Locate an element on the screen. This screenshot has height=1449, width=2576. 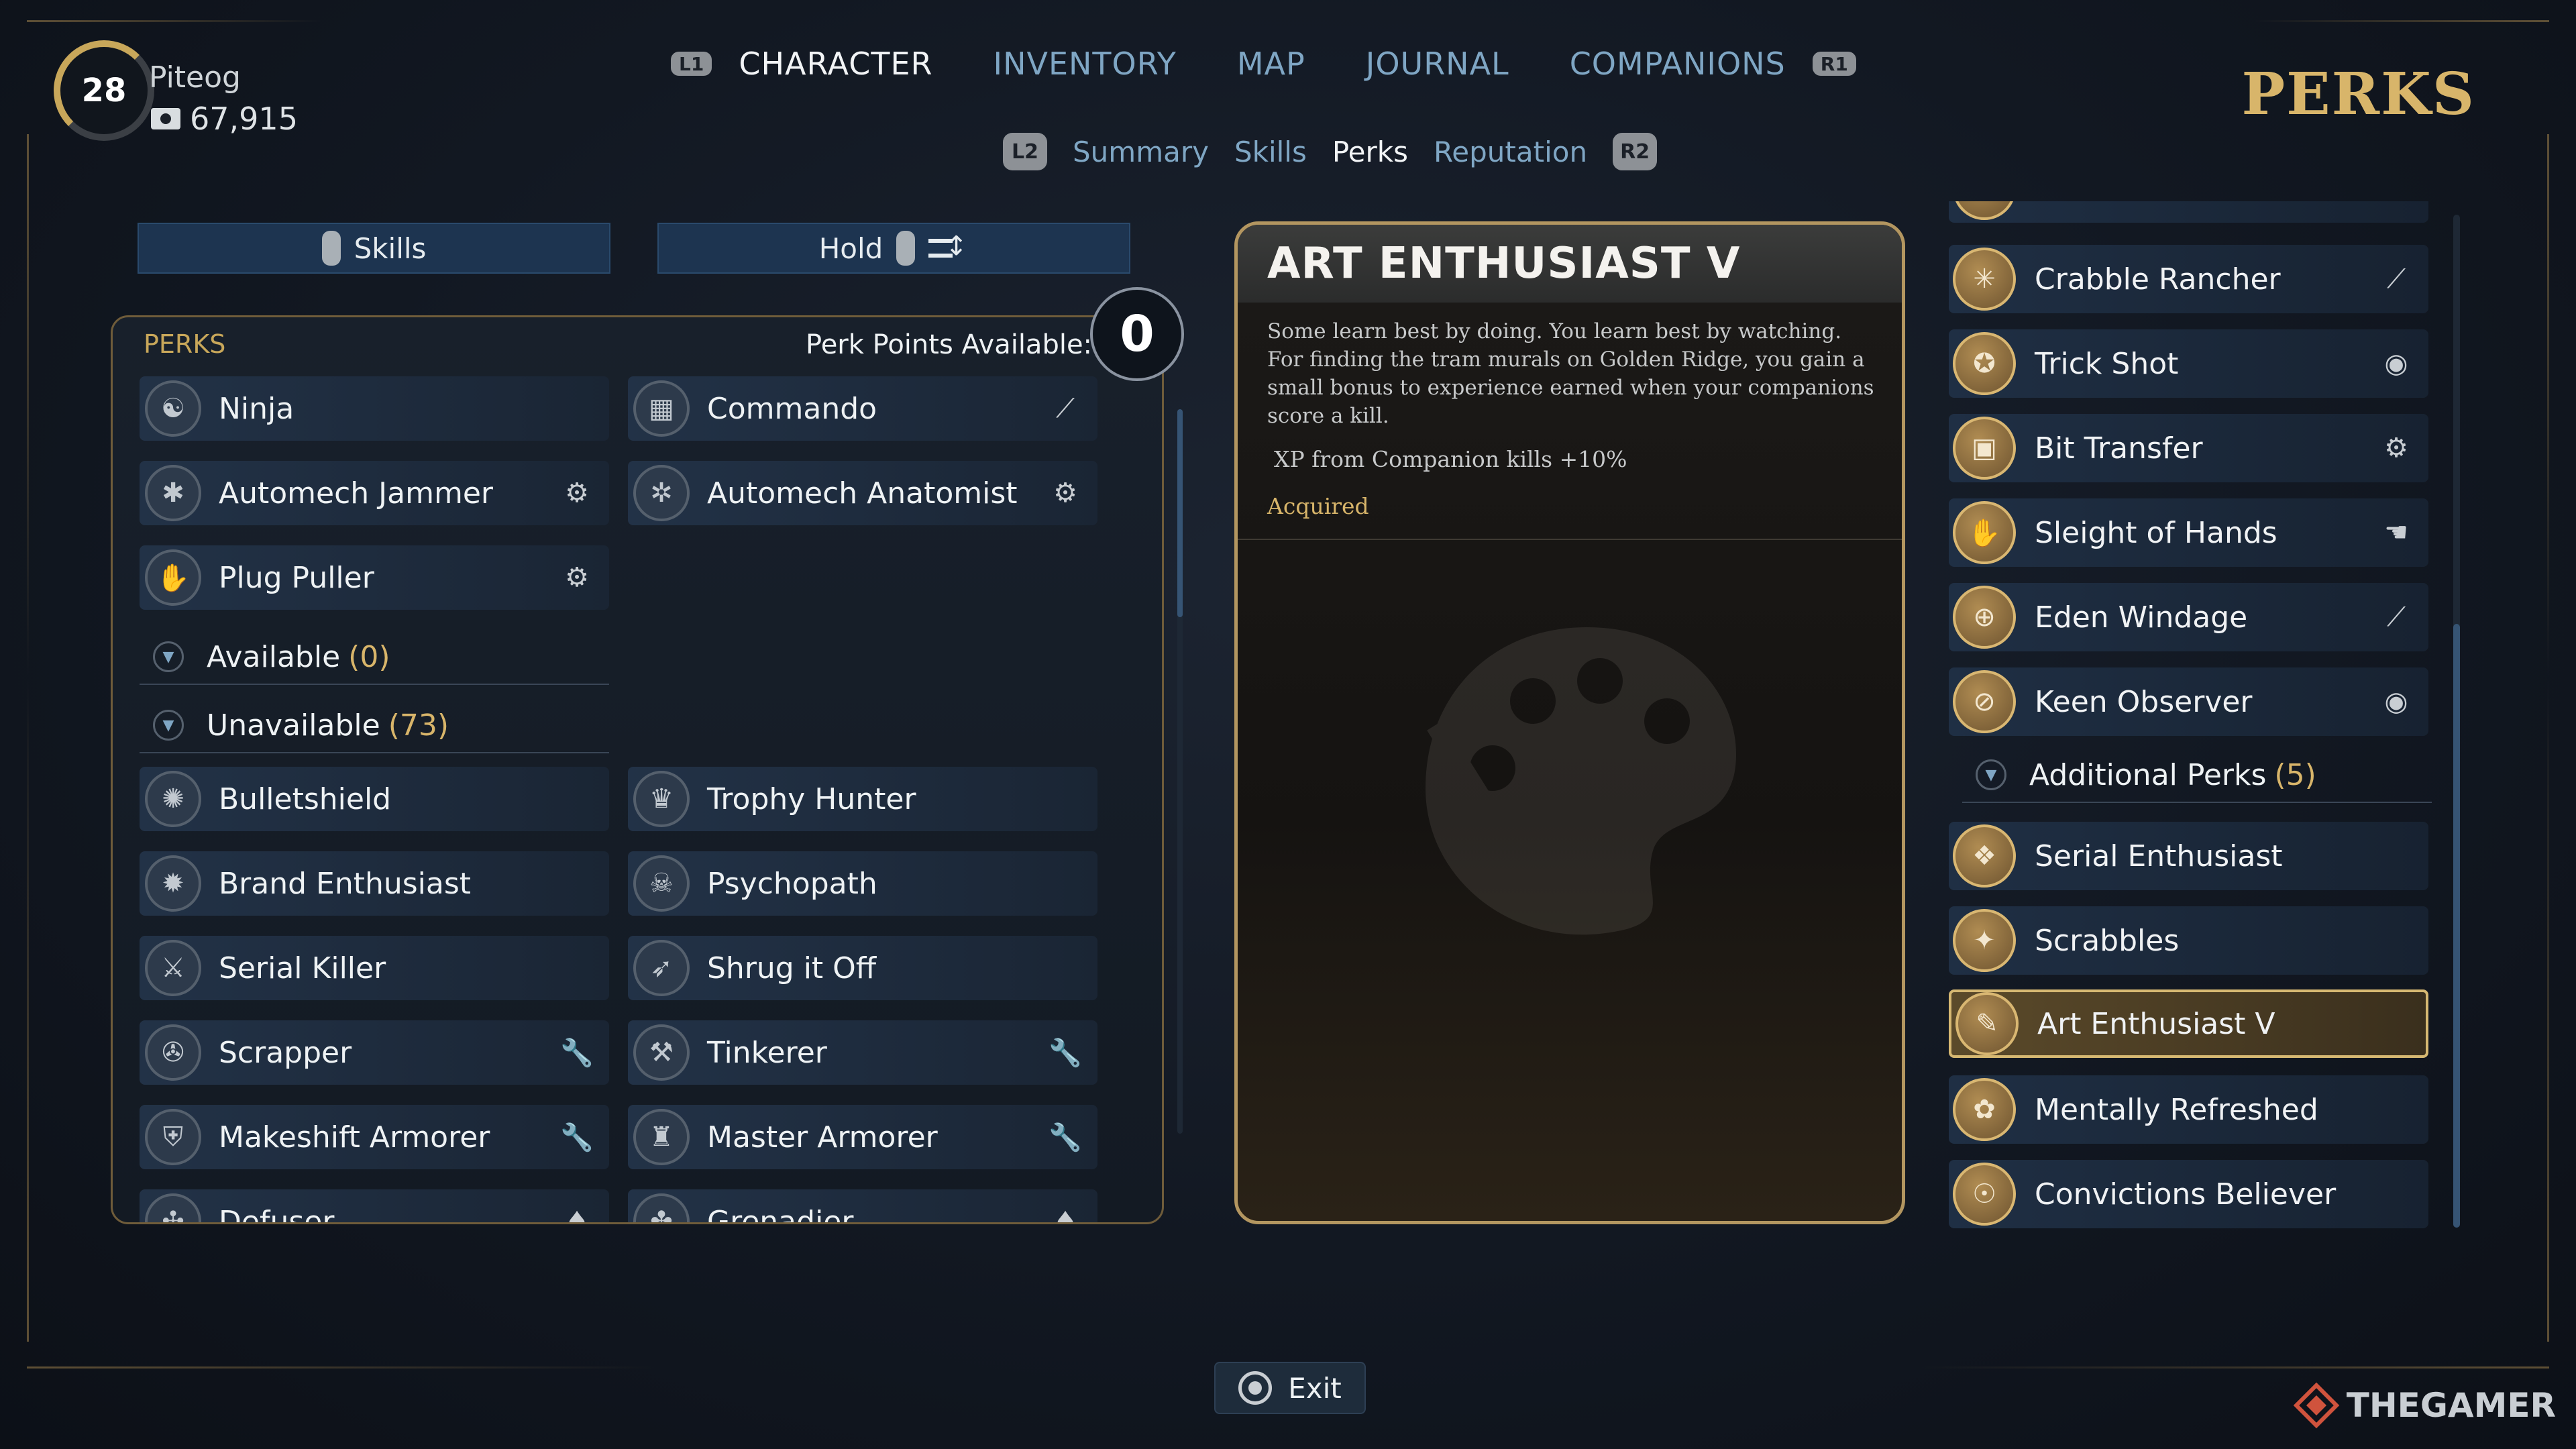
perk-card-serial-killer: ⚔ Serial Killer is located at coordinates (374, 968).